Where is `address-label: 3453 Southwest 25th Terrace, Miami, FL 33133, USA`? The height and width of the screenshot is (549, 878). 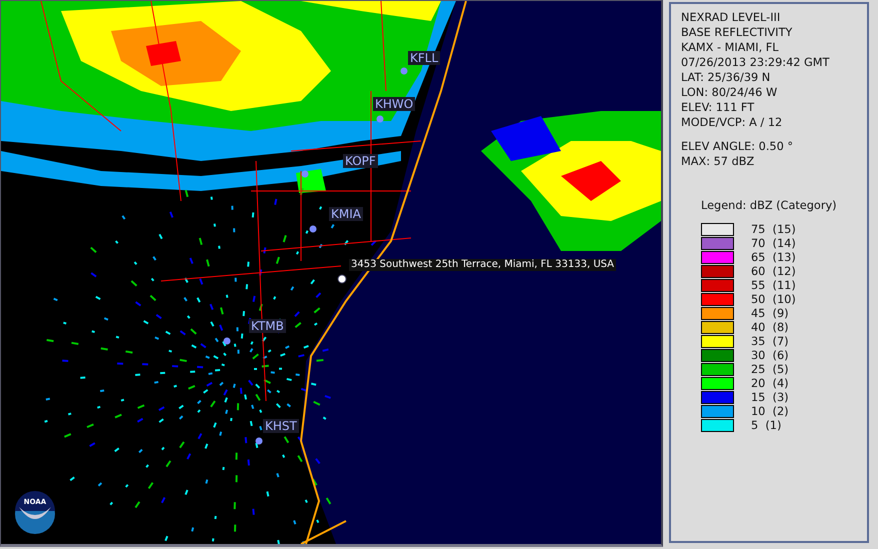 address-label: 3453 Southwest 25th Terrace, Miami, FL 33133, USA is located at coordinates (482, 265).